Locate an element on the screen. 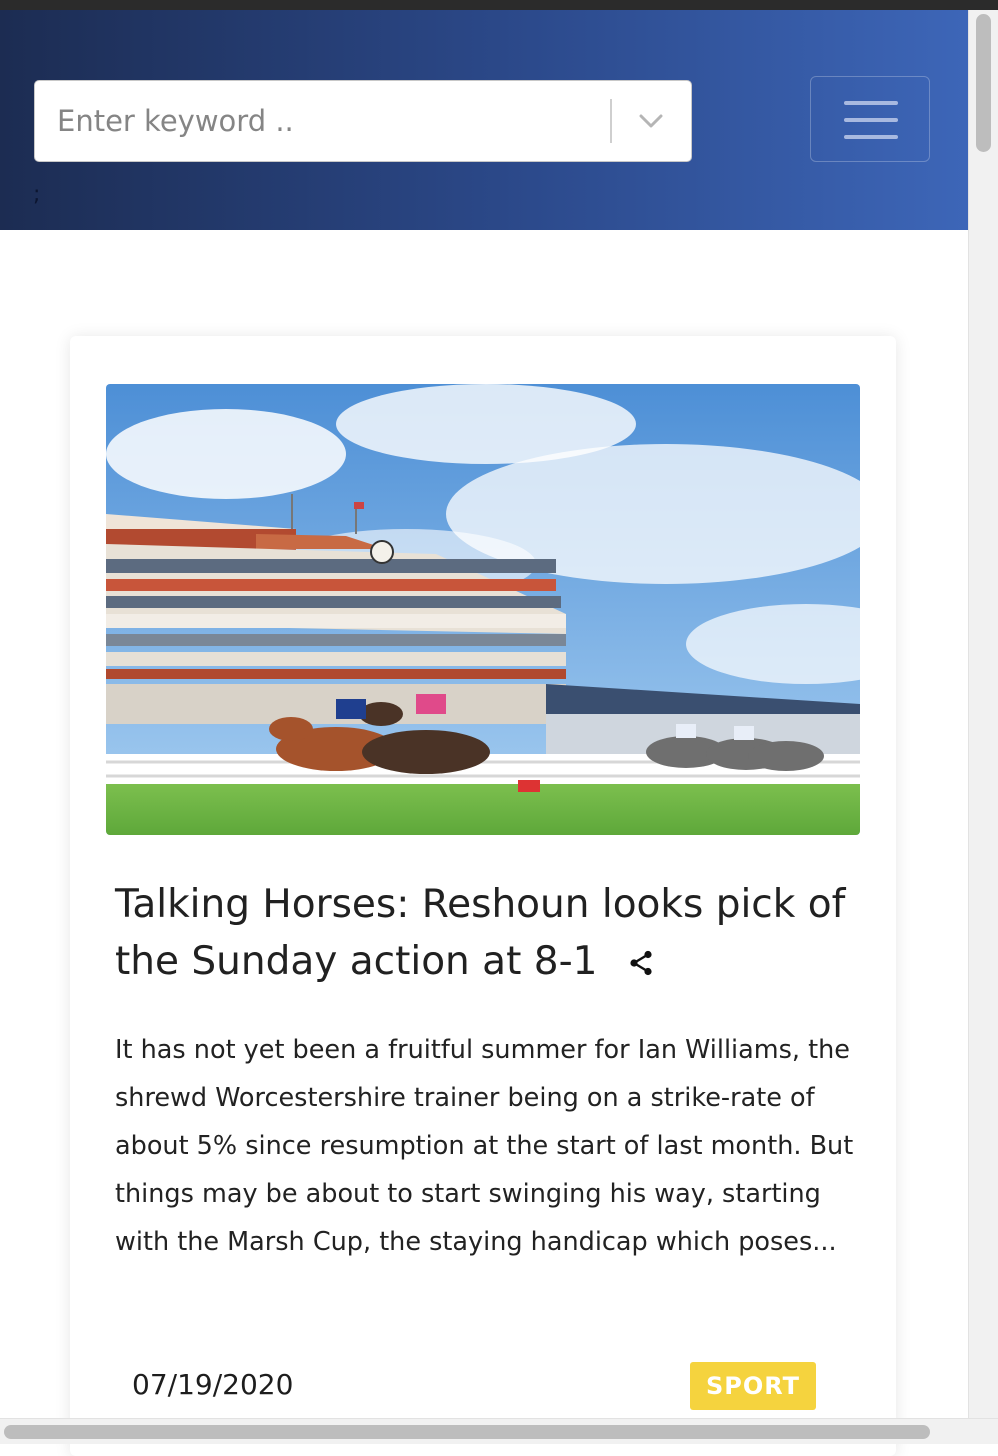 The image size is (998, 1456). search-input is located at coordinates (320, 121).